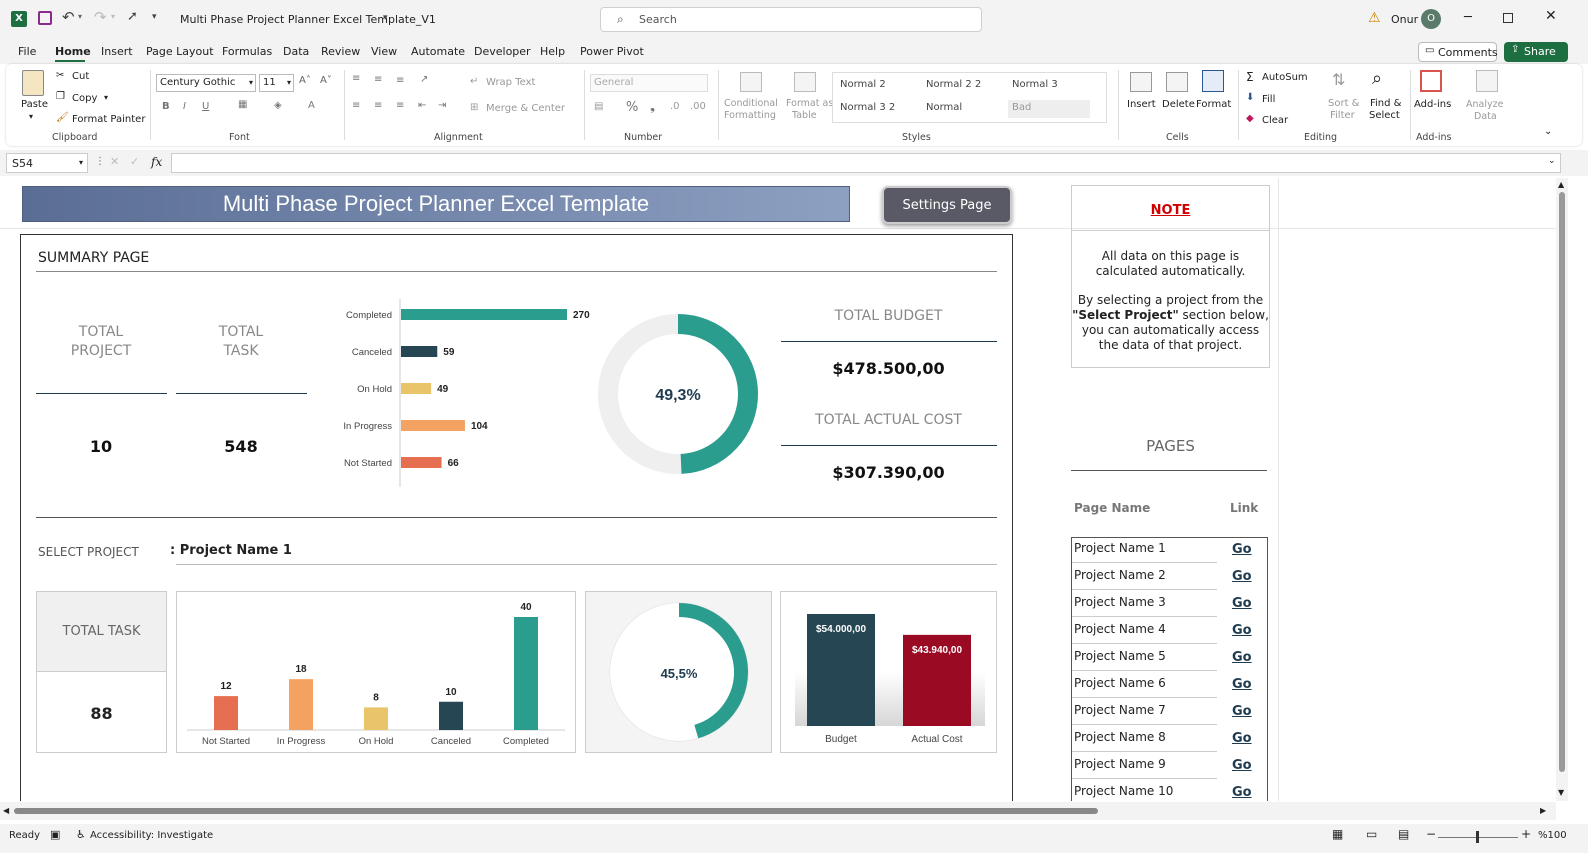  What do you see at coordinates (1526, 834) in the screenshot?
I see `zoom-in-icon: +` at bounding box center [1526, 834].